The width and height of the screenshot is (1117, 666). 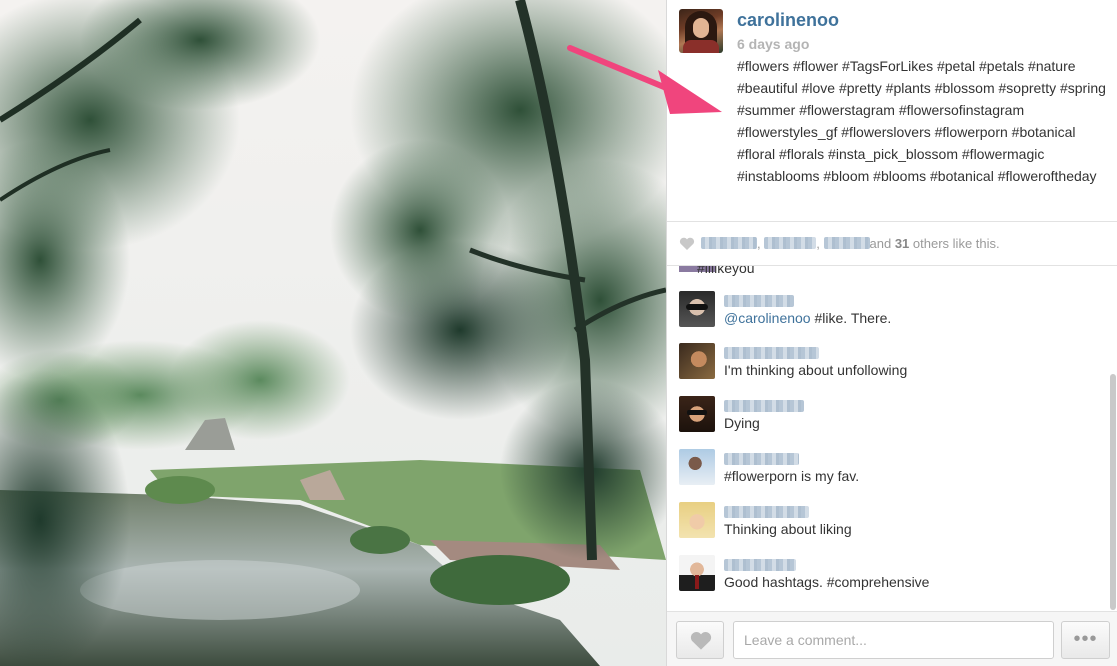 What do you see at coordinates (887, 475) in the screenshot?
I see `list-item: #flowerporn is my fav.` at bounding box center [887, 475].